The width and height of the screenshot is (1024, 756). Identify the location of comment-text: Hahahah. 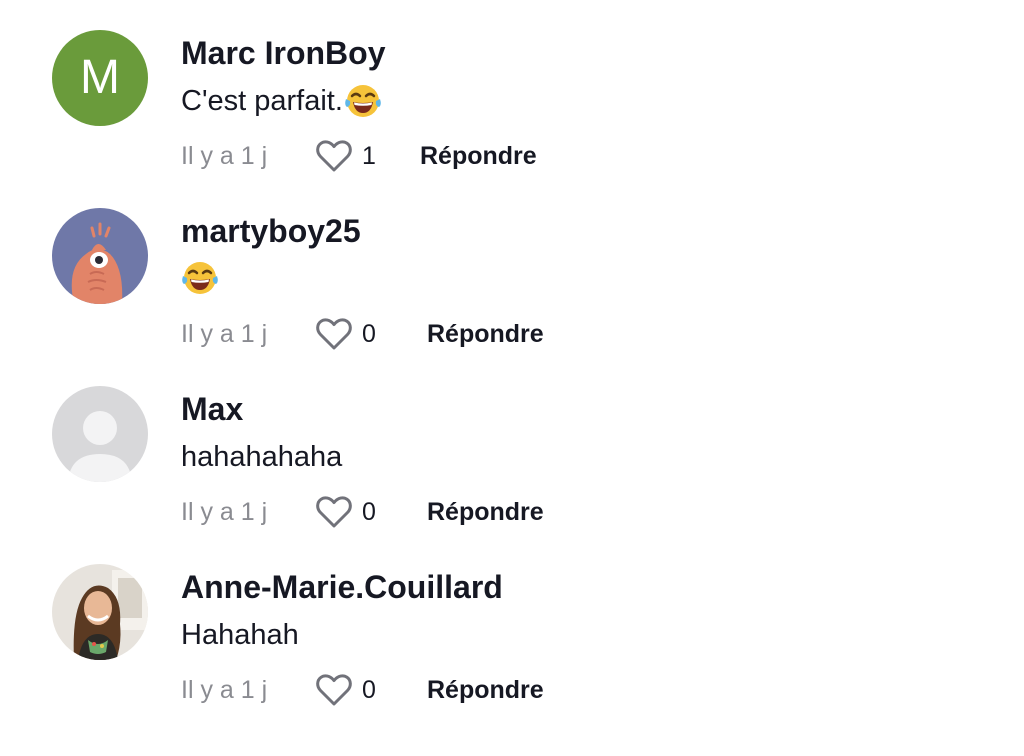
(240, 635).